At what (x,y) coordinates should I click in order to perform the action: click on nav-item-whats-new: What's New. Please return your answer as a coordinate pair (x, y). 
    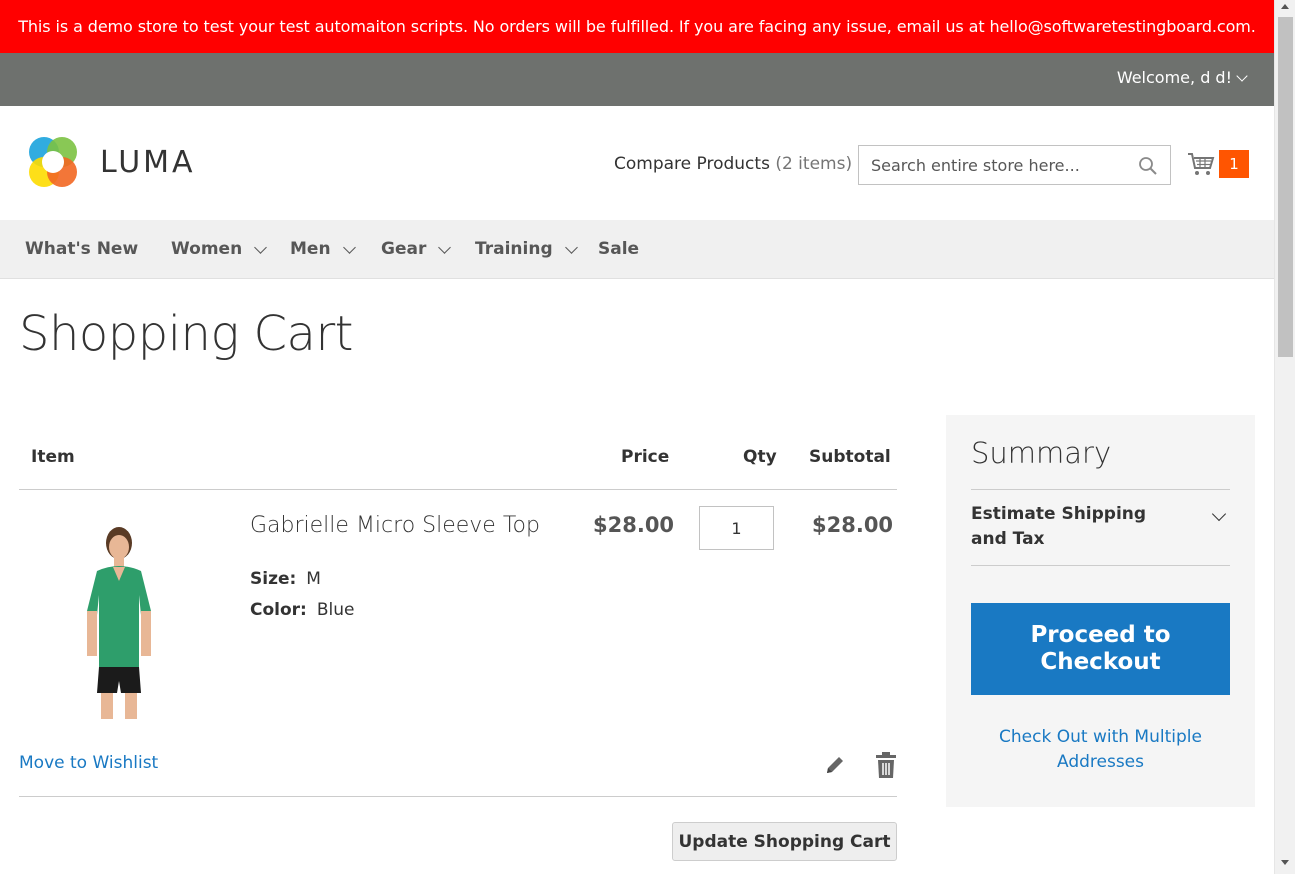
    Looking at the image, I should click on (81, 249).